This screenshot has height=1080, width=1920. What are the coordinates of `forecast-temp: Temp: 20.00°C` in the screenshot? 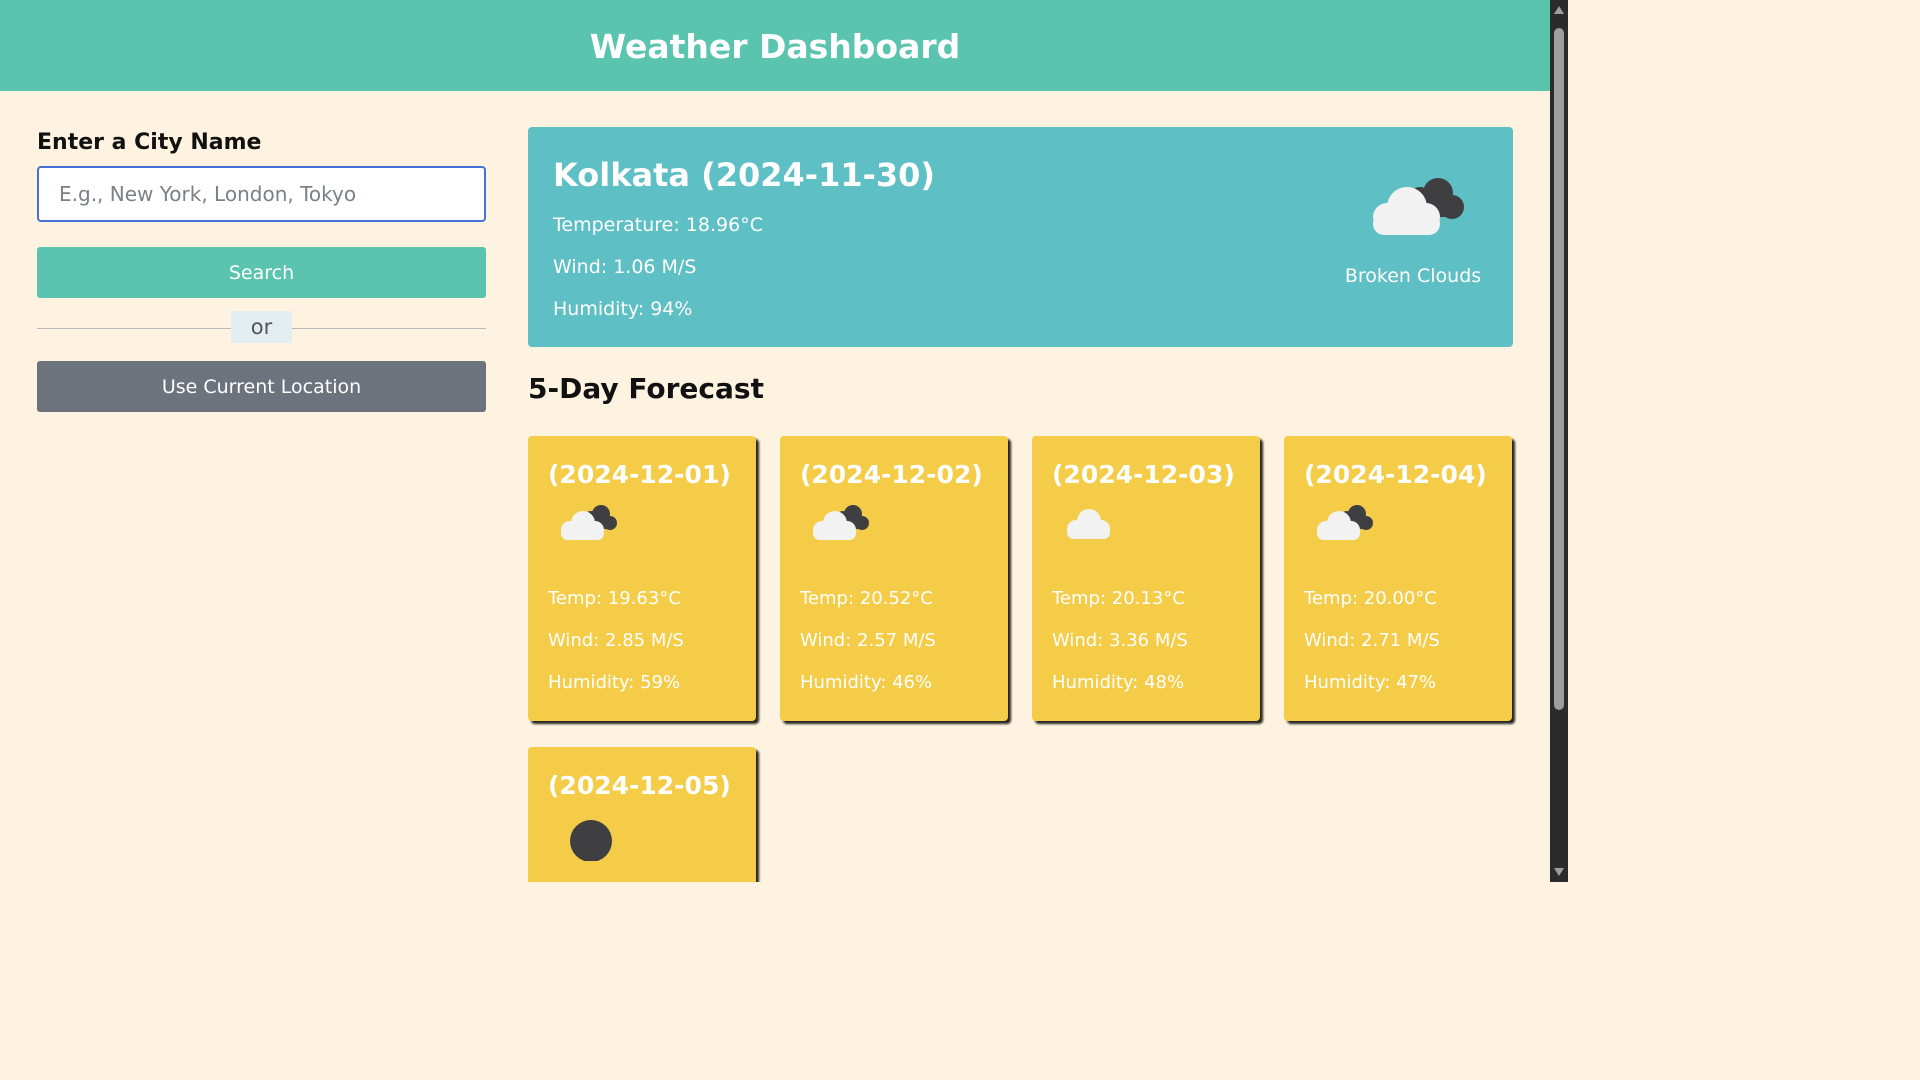 It's located at (1370, 598).